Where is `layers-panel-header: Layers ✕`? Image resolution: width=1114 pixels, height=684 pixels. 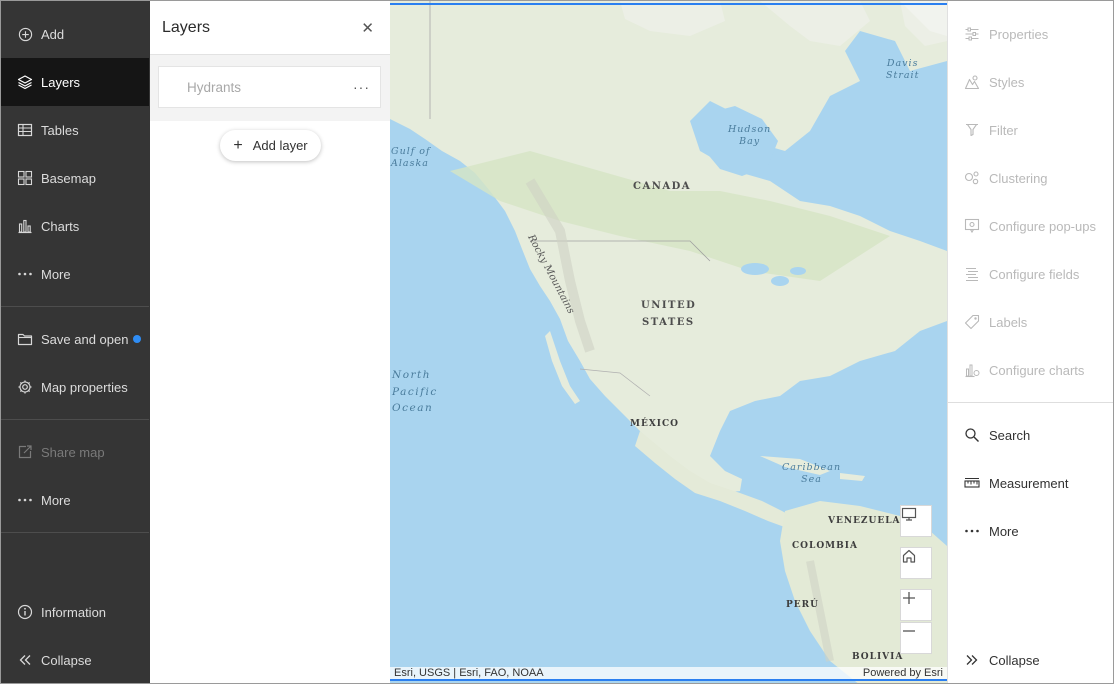
layers-panel-header: Layers ✕ is located at coordinates (270, 28).